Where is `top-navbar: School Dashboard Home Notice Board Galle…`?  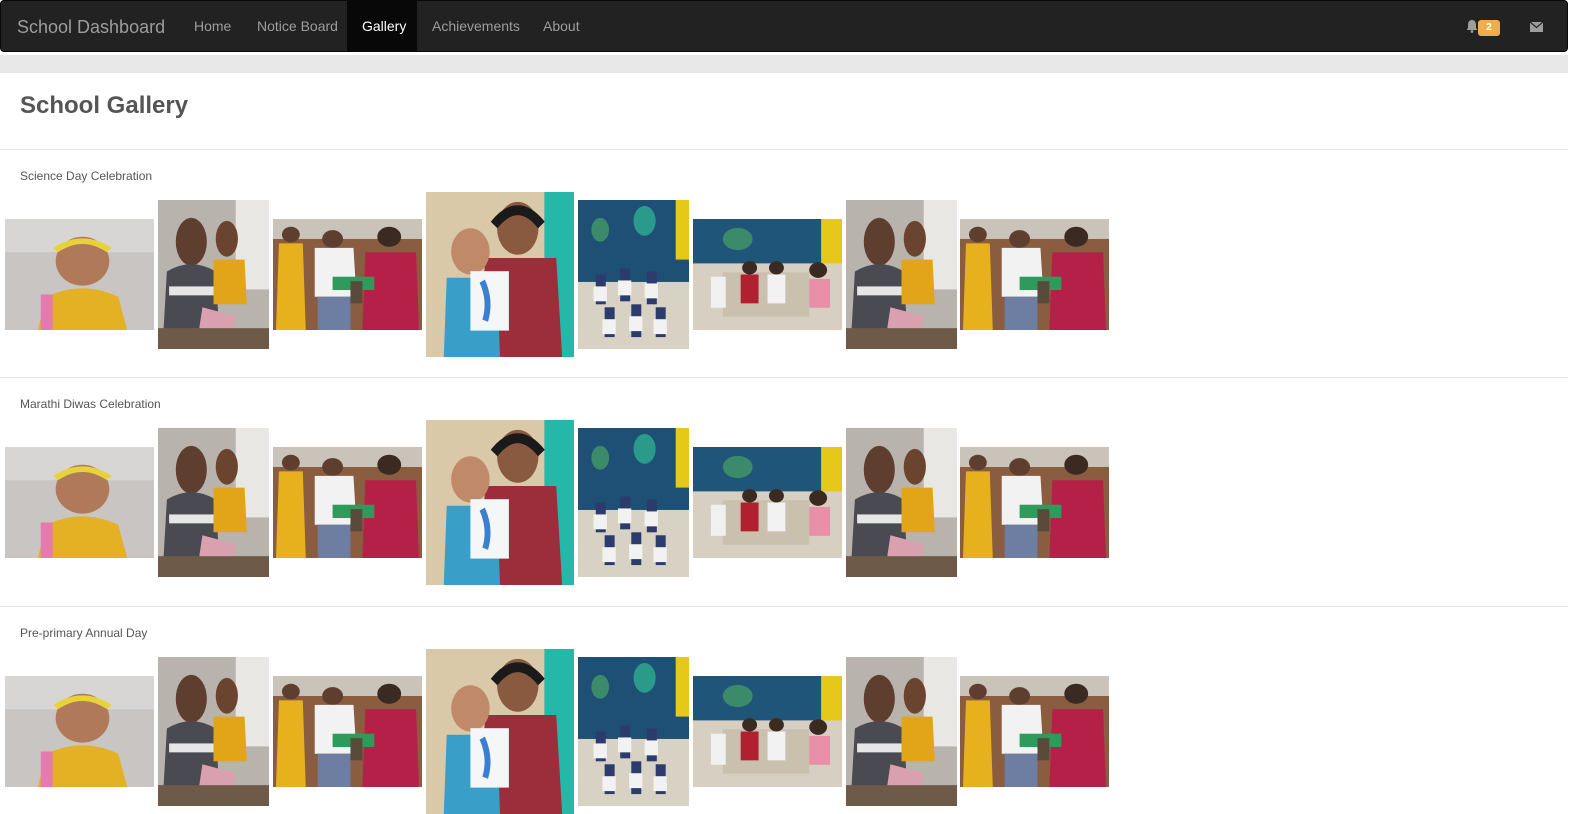
top-navbar: School Dashboard Home Notice Board Galle… is located at coordinates (784, 26).